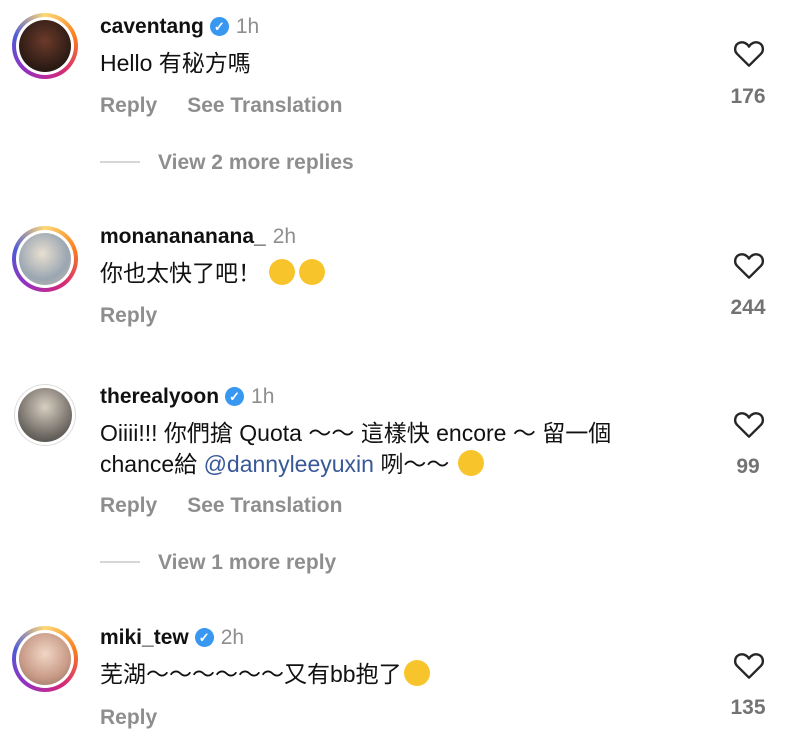 Image resolution: width=800 pixels, height=752 pixels. What do you see at coordinates (266, 674) in the screenshot?
I see `comment-text: 芜湖～～～～～～又有bb抱了` at bounding box center [266, 674].